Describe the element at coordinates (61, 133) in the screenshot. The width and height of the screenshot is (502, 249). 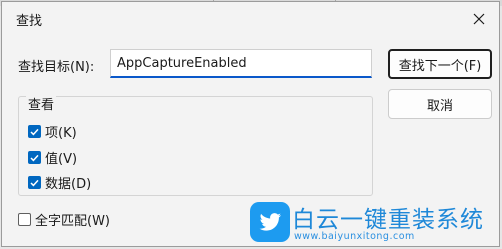
I see `checkbox-label: 项(K)` at that location.